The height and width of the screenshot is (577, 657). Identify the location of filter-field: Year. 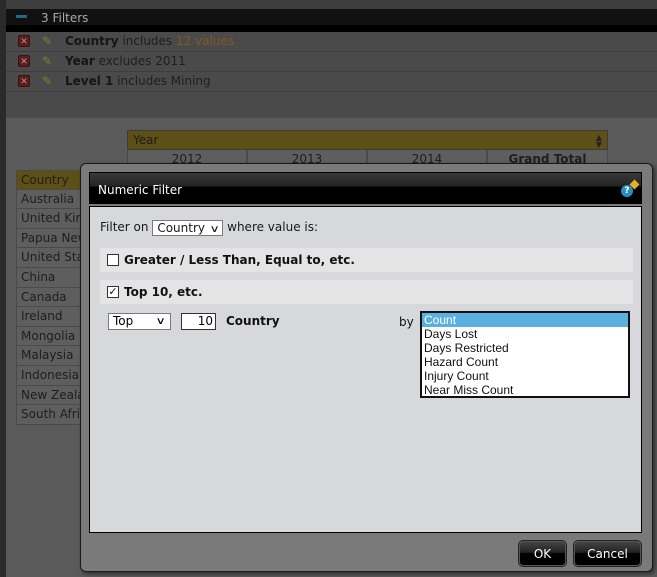
(80, 61).